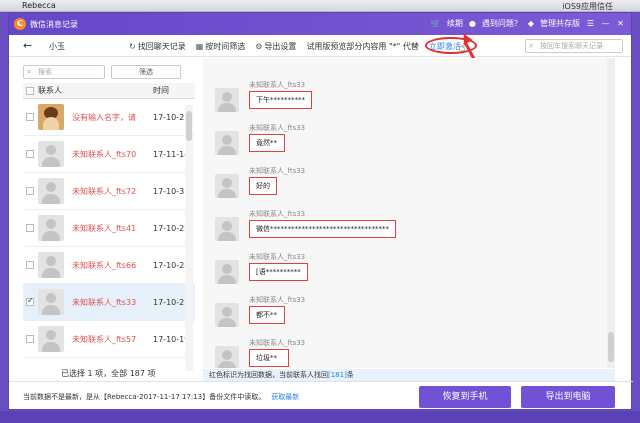 The height and width of the screenshot is (423, 640). I want to click on menu-icon: ☰, so click(590, 23).